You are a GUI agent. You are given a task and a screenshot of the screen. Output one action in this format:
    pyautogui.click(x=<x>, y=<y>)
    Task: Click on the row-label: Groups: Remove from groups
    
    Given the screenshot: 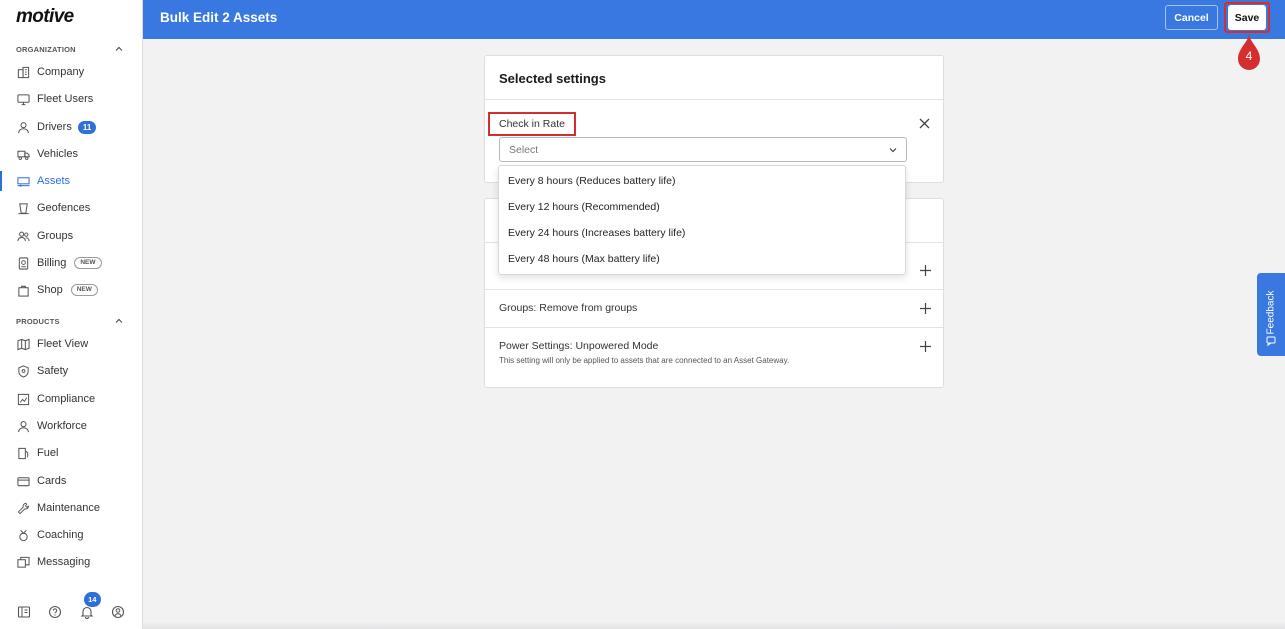 What is the action you would take?
    pyautogui.click(x=568, y=308)
    